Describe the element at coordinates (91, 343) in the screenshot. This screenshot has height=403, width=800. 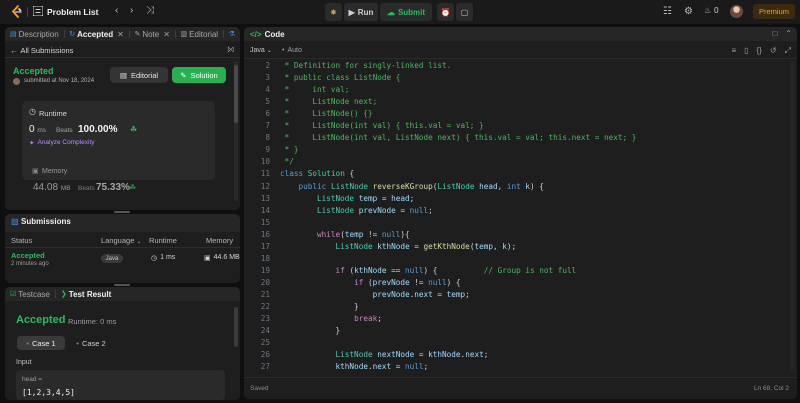
I see `case-2-tab: • Case 2` at that location.